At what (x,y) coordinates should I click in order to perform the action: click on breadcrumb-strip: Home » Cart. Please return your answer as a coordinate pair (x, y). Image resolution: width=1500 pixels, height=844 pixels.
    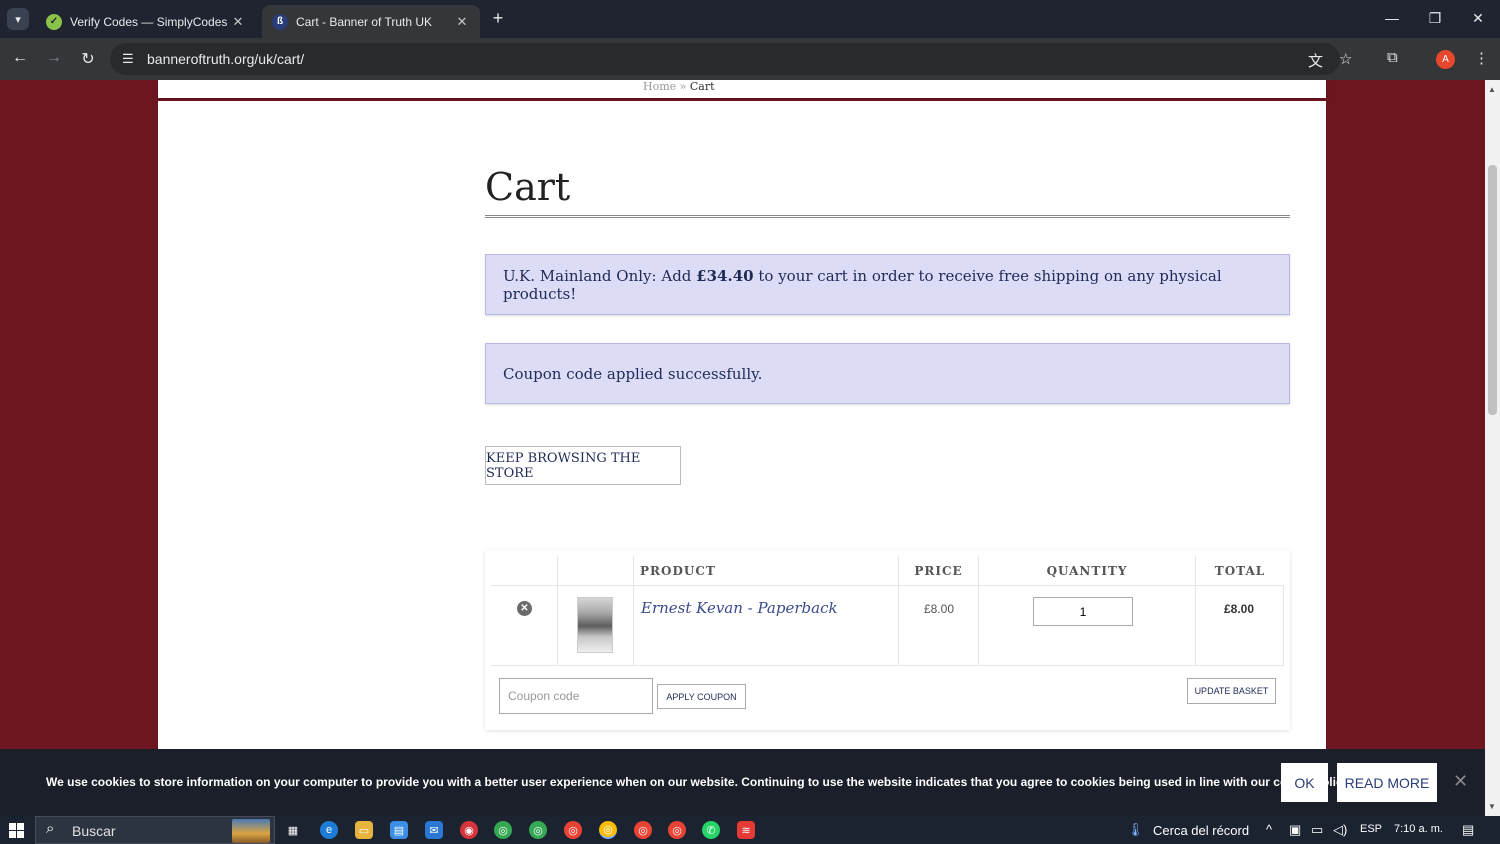
    Looking at the image, I should click on (742, 89).